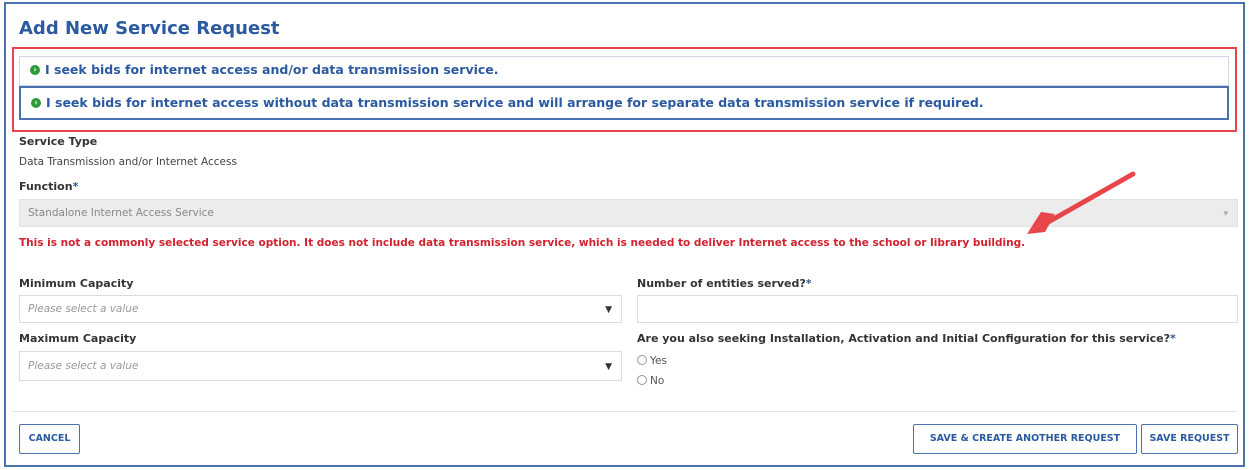 The height and width of the screenshot is (470, 1250). What do you see at coordinates (320, 309) in the screenshot?
I see `min-capacity-select: Please select a value ▼` at bounding box center [320, 309].